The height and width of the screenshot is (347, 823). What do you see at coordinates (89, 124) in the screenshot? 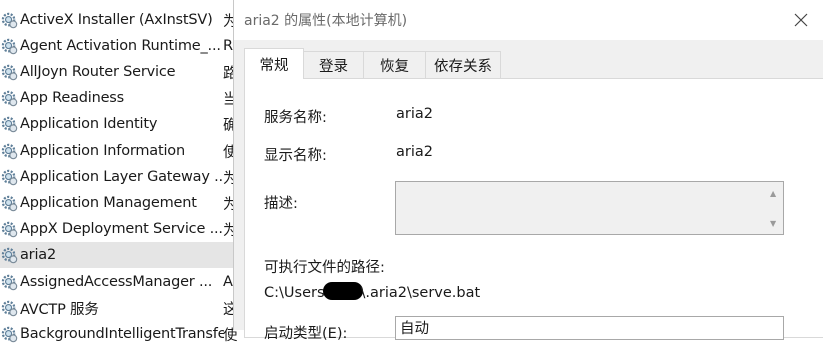
I see `service-name: Application Identity` at bounding box center [89, 124].